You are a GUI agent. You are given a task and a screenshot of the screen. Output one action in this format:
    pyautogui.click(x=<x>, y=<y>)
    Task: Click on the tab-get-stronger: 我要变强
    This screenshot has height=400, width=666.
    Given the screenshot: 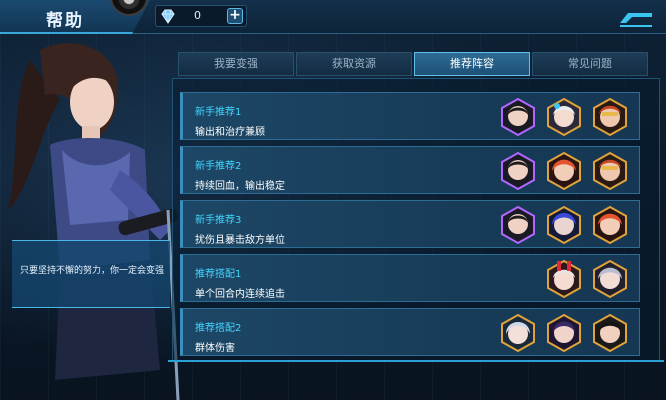 What is the action you would take?
    pyautogui.click(x=236, y=64)
    